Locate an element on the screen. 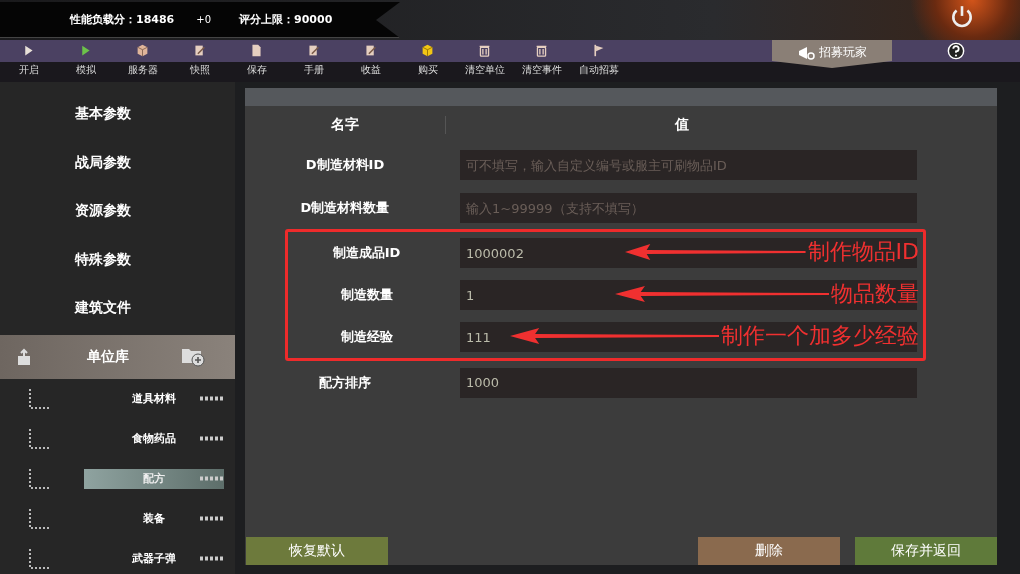 Image resolution: width=1020 pixels, height=574 pixels. column-header: 值 is located at coordinates (681, 125).